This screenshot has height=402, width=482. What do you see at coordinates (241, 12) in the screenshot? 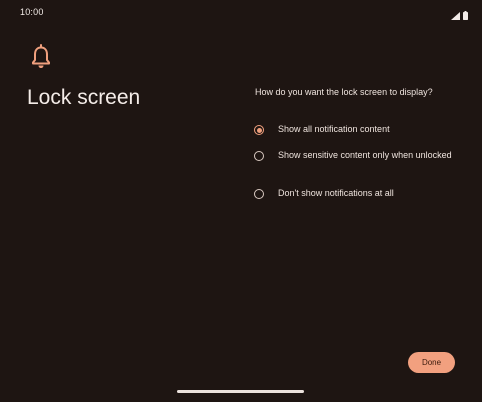
I see `status-bar: 10:00` at bounding box center [241, 12].